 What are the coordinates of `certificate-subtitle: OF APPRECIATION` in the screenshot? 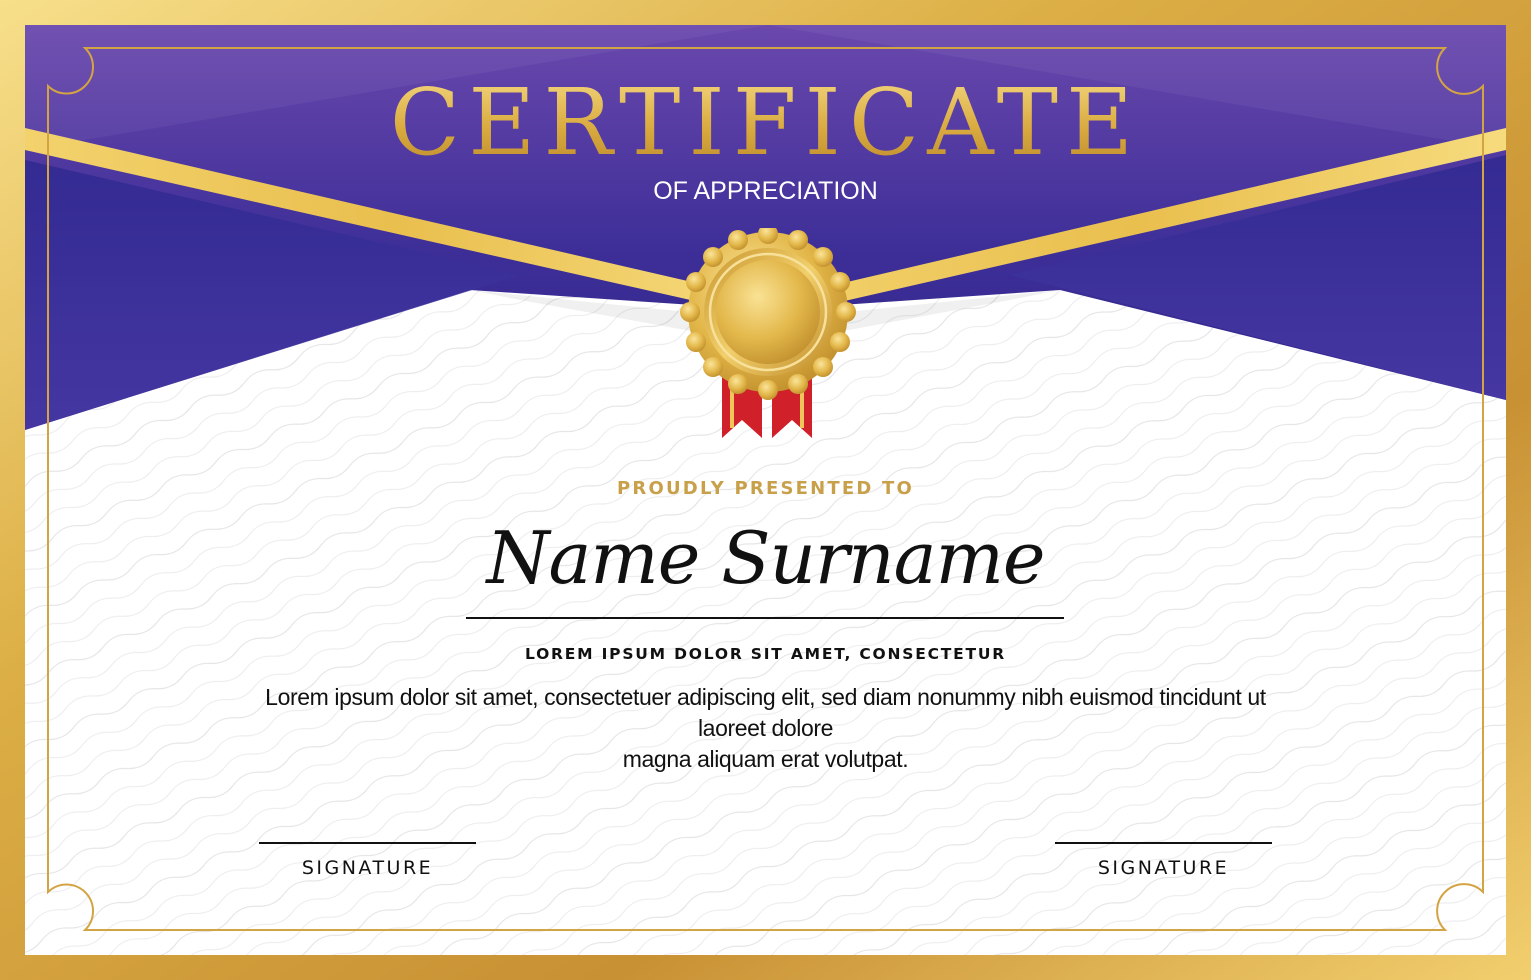 It's located at (765, 191).